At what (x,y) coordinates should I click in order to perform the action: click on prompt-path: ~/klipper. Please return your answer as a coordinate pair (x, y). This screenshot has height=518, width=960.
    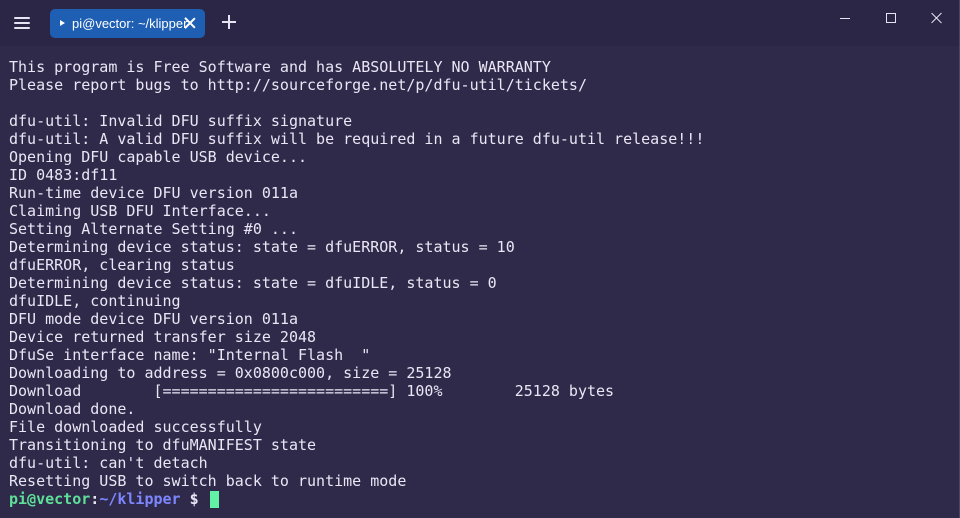
    Looking at the image, I should click on (140, 499).